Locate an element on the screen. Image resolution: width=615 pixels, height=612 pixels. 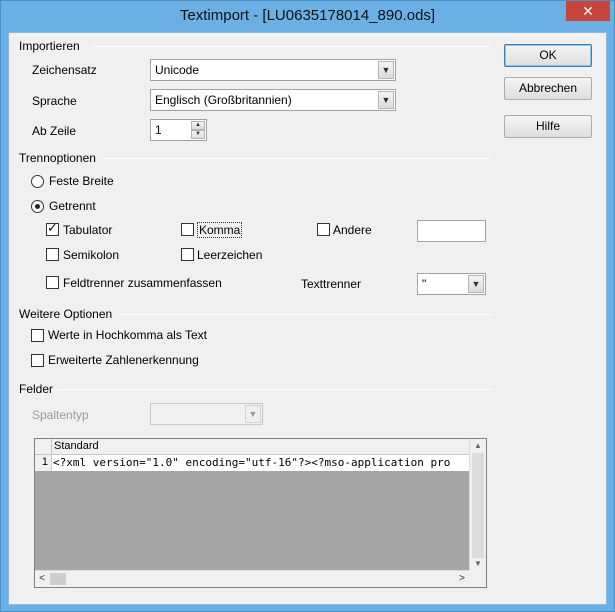
tab-label: Tabulator is located at coordinates (87, 230).